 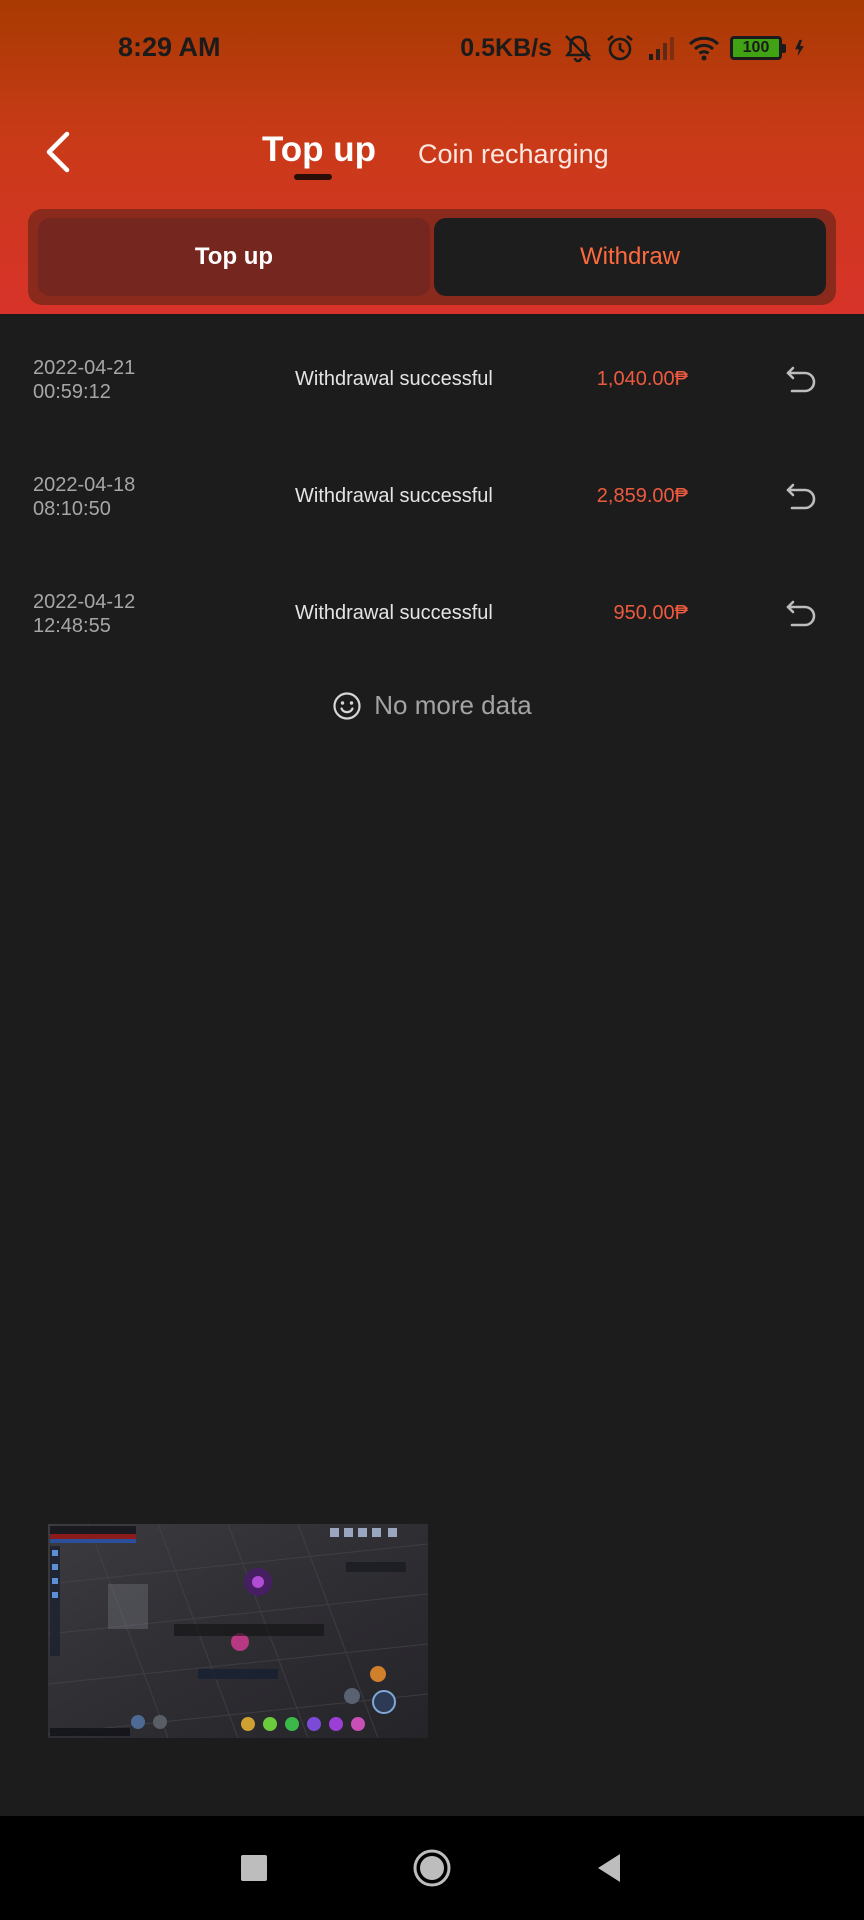 What do you see at coordinates (620, 47) in the screenshot?
I see `alarm-icon` at bounding box center [620, 47].